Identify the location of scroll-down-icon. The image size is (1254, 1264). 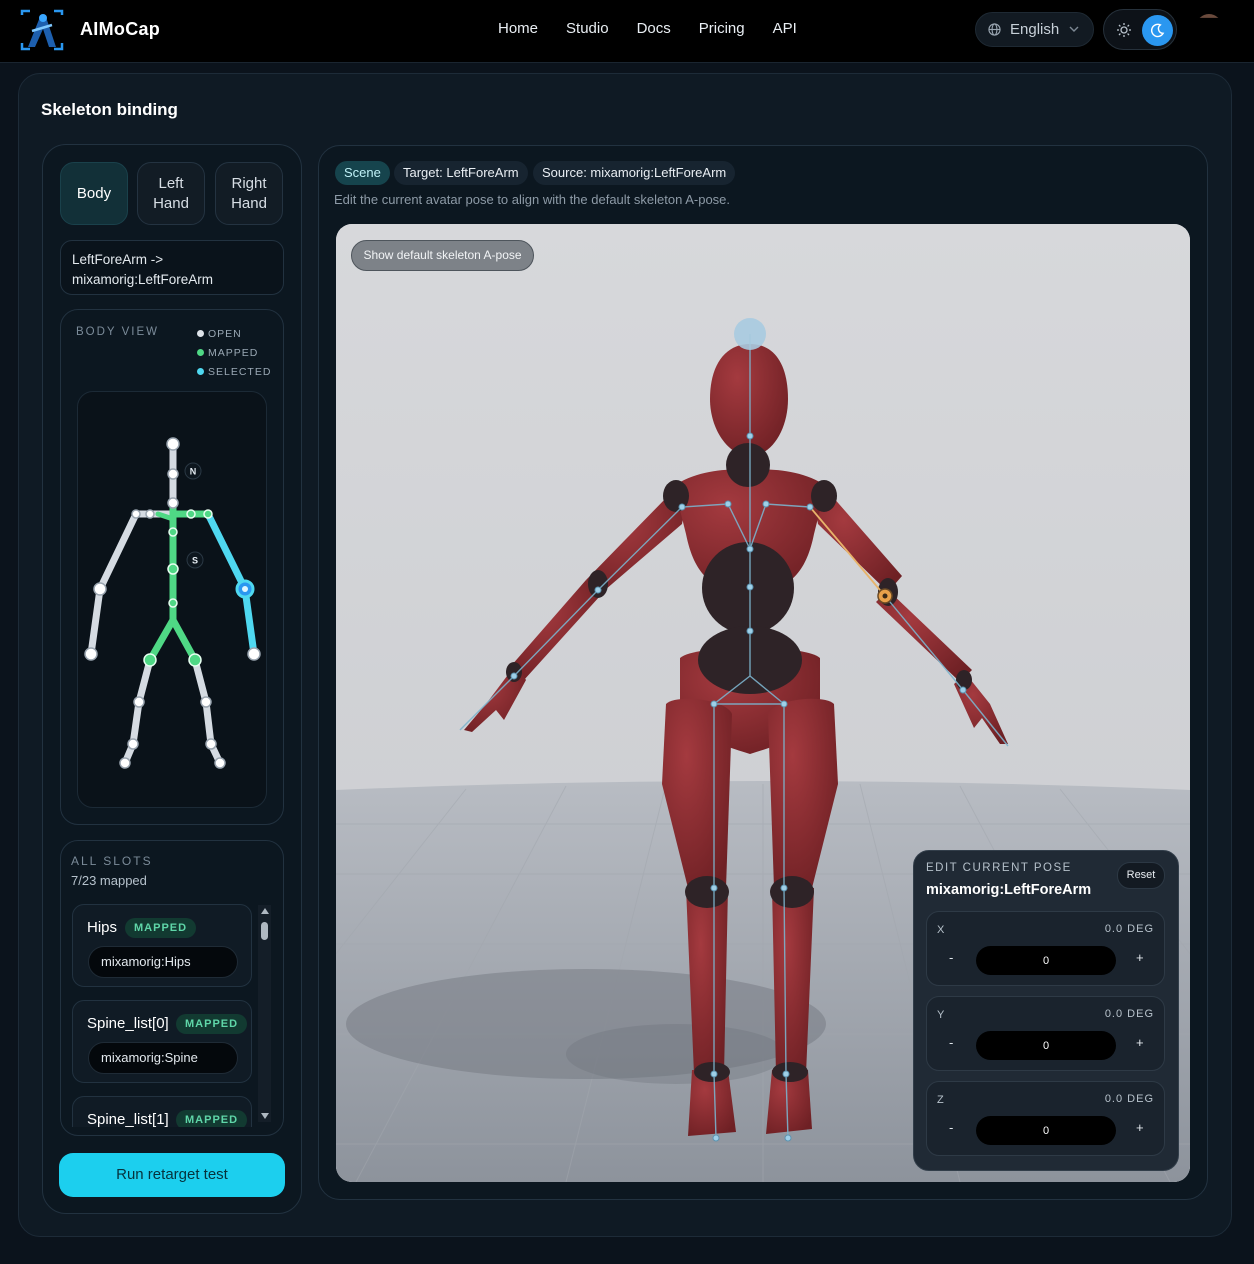
(265, 1116).